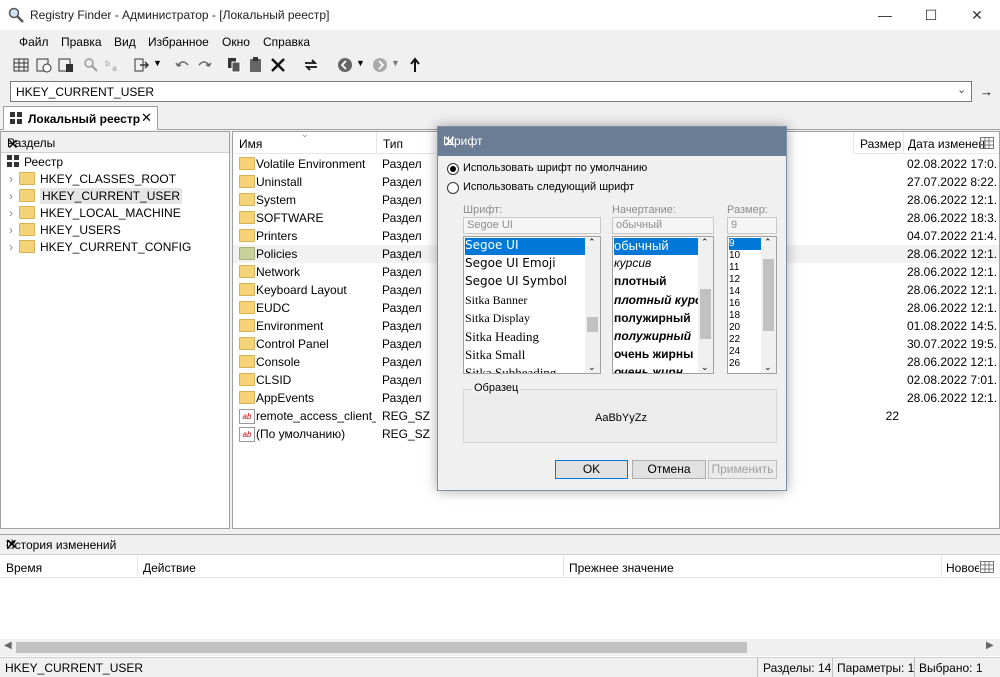  Describe the element at coordinates (734, 352) in the screenshot. I see `size-list-item: 24` at that location.